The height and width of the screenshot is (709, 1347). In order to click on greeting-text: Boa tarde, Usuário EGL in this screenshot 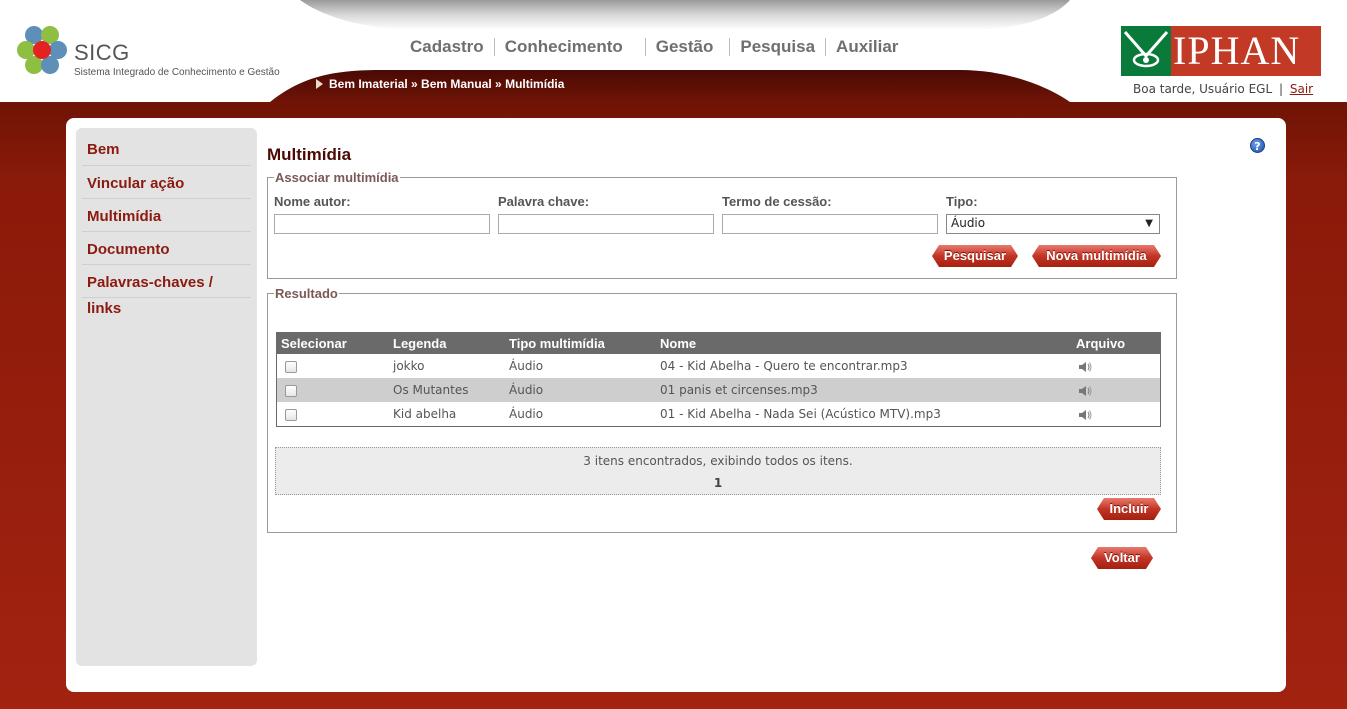, I will do `click(1203, 89)`.